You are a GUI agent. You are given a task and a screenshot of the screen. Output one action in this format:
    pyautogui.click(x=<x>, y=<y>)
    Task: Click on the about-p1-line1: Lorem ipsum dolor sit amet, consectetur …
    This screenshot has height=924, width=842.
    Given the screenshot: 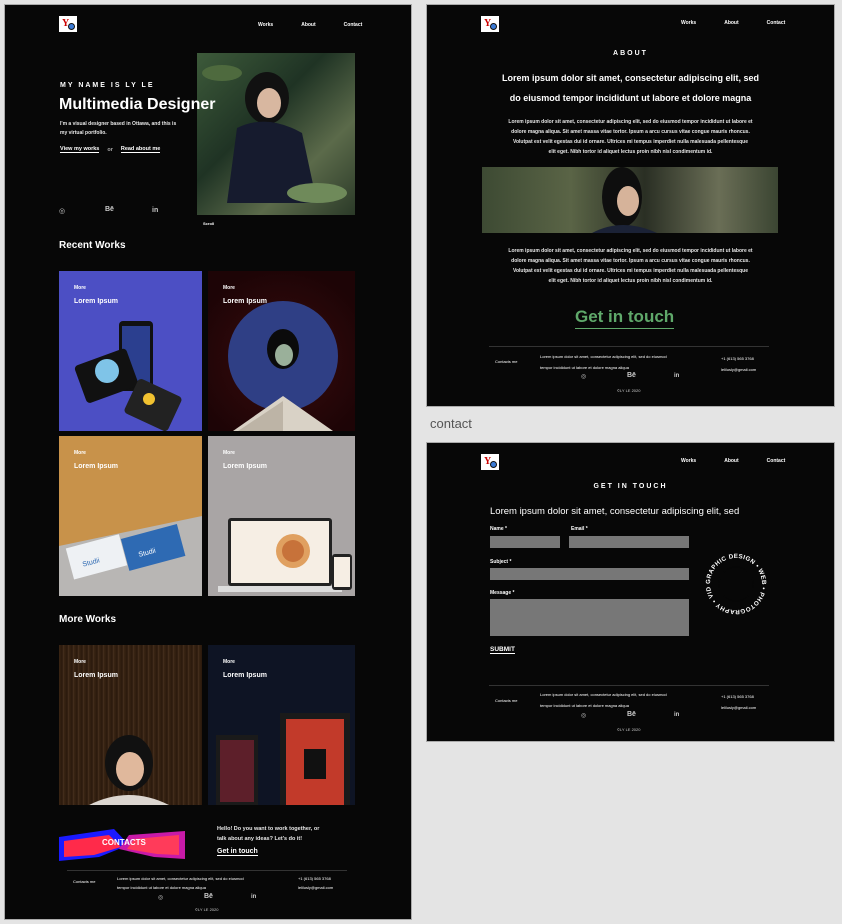 What is the action you would take?
    pyautogui.click(x=630, y=122)
    